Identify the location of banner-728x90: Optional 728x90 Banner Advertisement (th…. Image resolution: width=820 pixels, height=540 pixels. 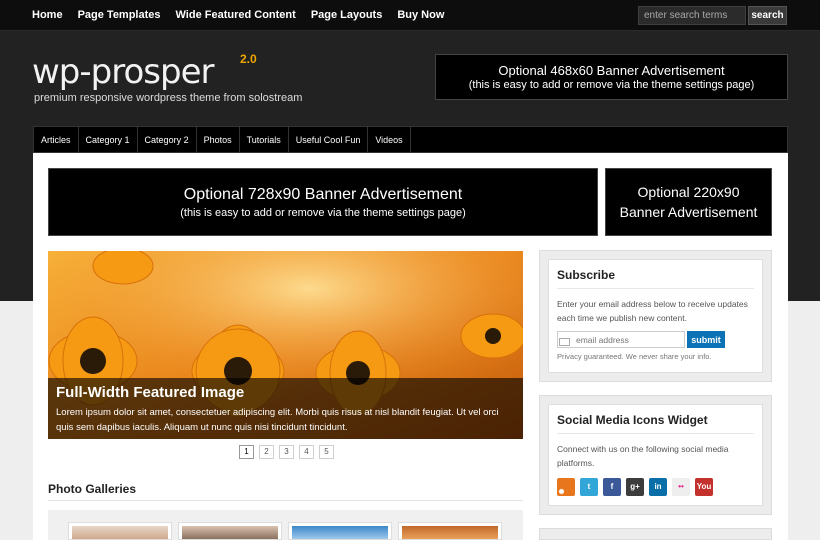
(323, 202).